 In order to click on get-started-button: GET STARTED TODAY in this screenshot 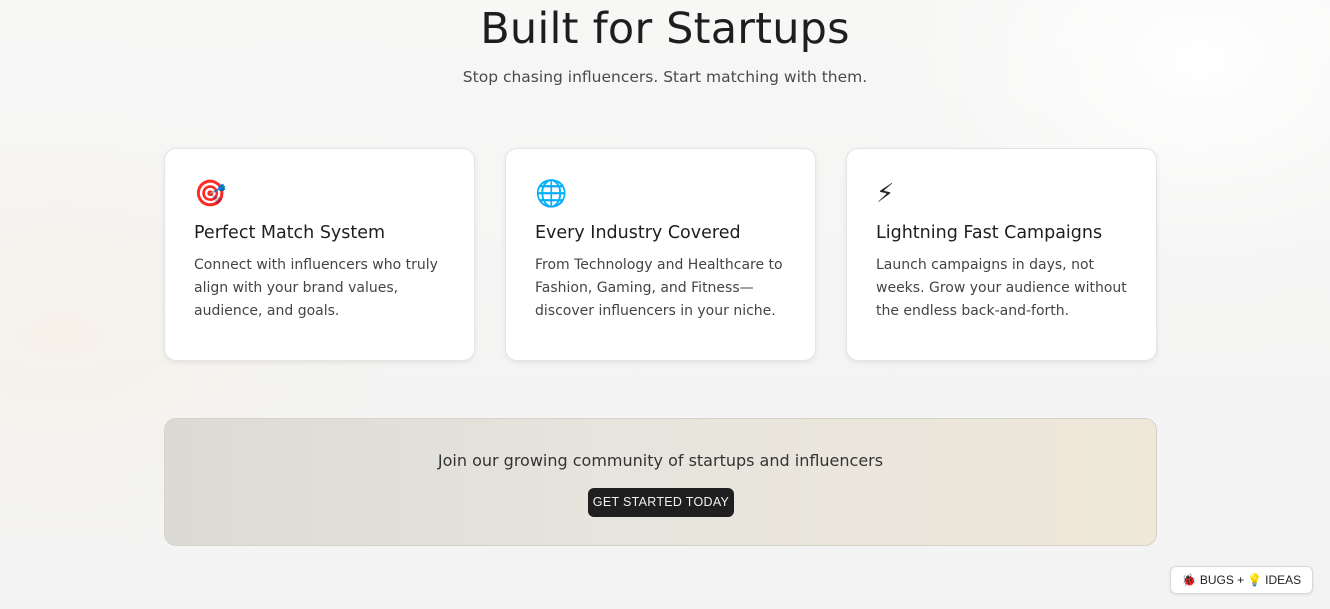, I will do `click(661, 502)`.